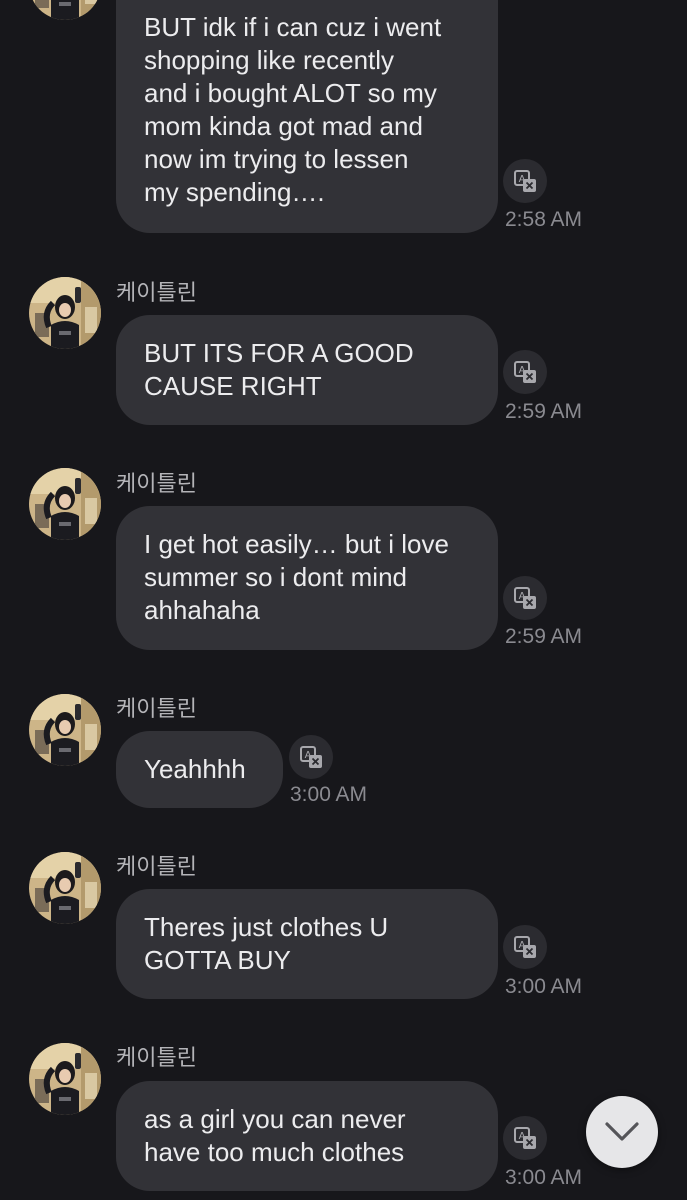 The width and height of the screenshot is (687, 1200). I want to click on scroll-to-bottom-button, so click(622, 1132).